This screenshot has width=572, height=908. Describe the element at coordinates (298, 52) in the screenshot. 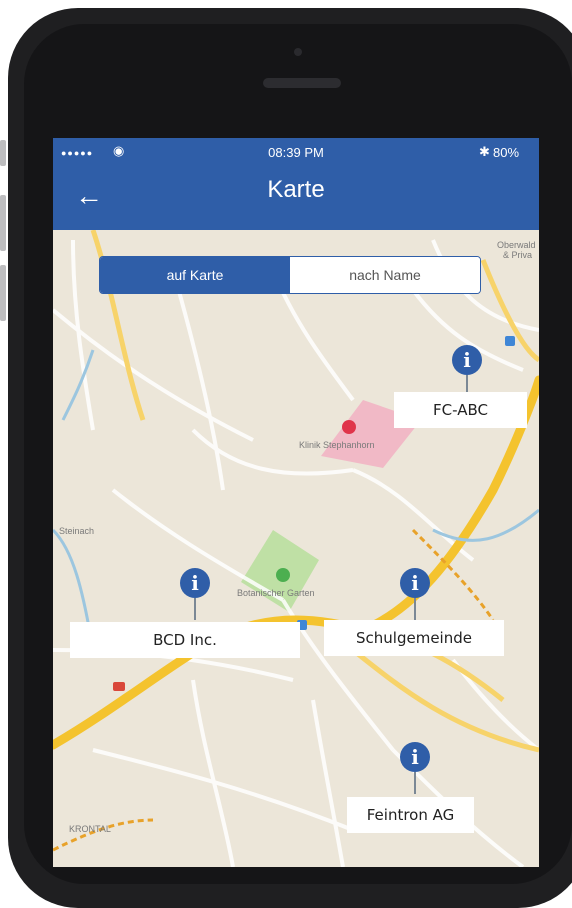

I see `front-camera` at that location.